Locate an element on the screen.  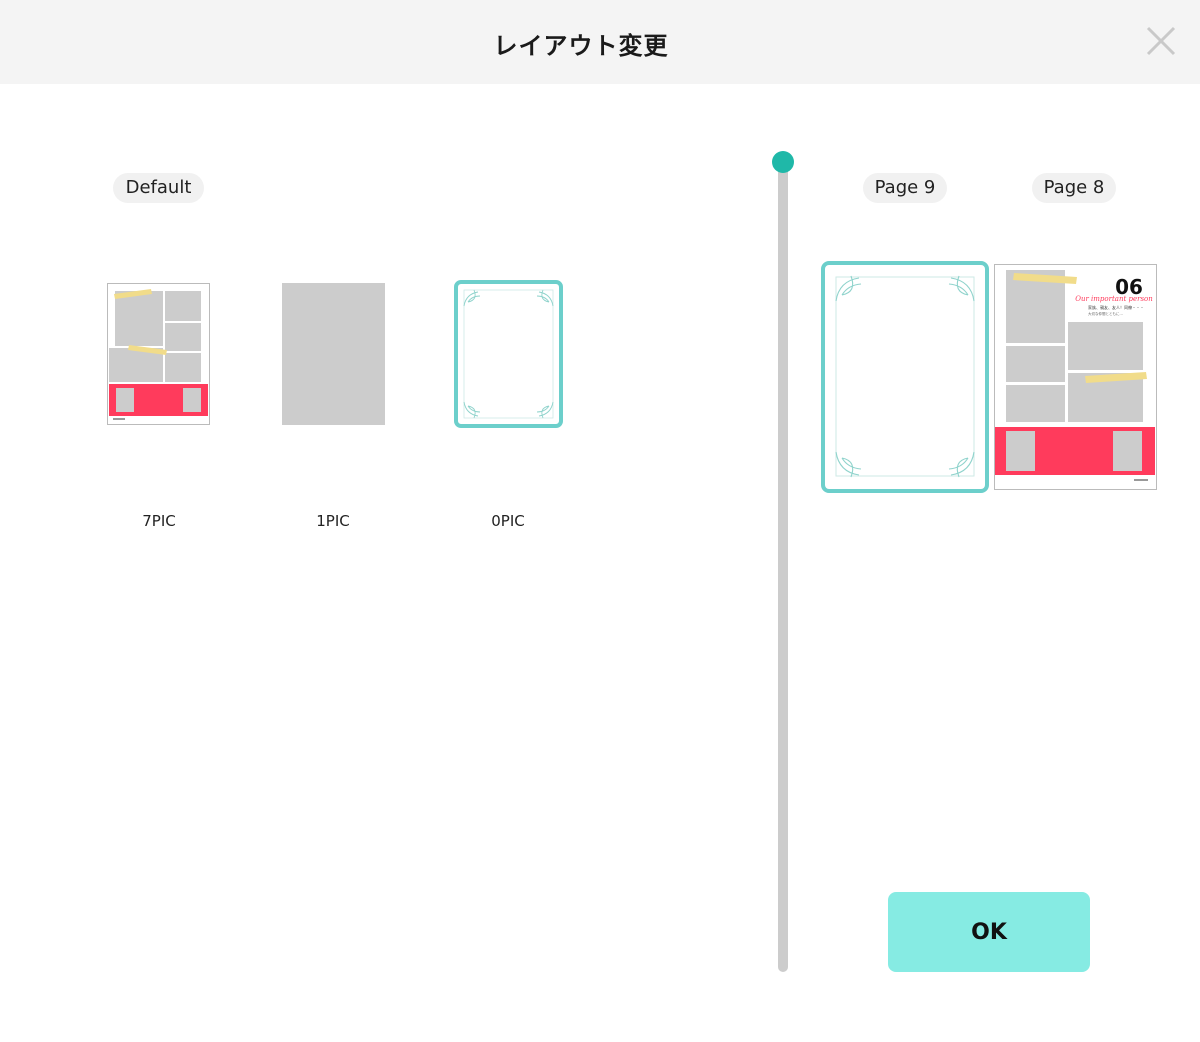
page-9-preview is located at coordinates (905, 377).